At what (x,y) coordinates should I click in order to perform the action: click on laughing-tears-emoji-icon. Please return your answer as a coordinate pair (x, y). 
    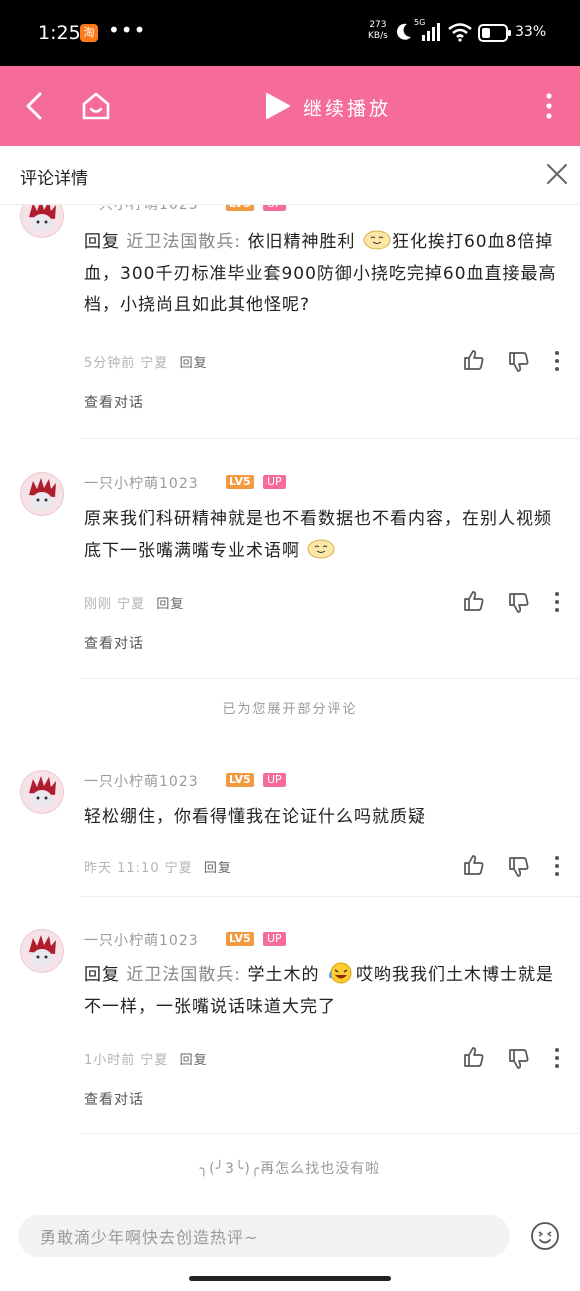
    Looking at the image, I should click on (340, 973).